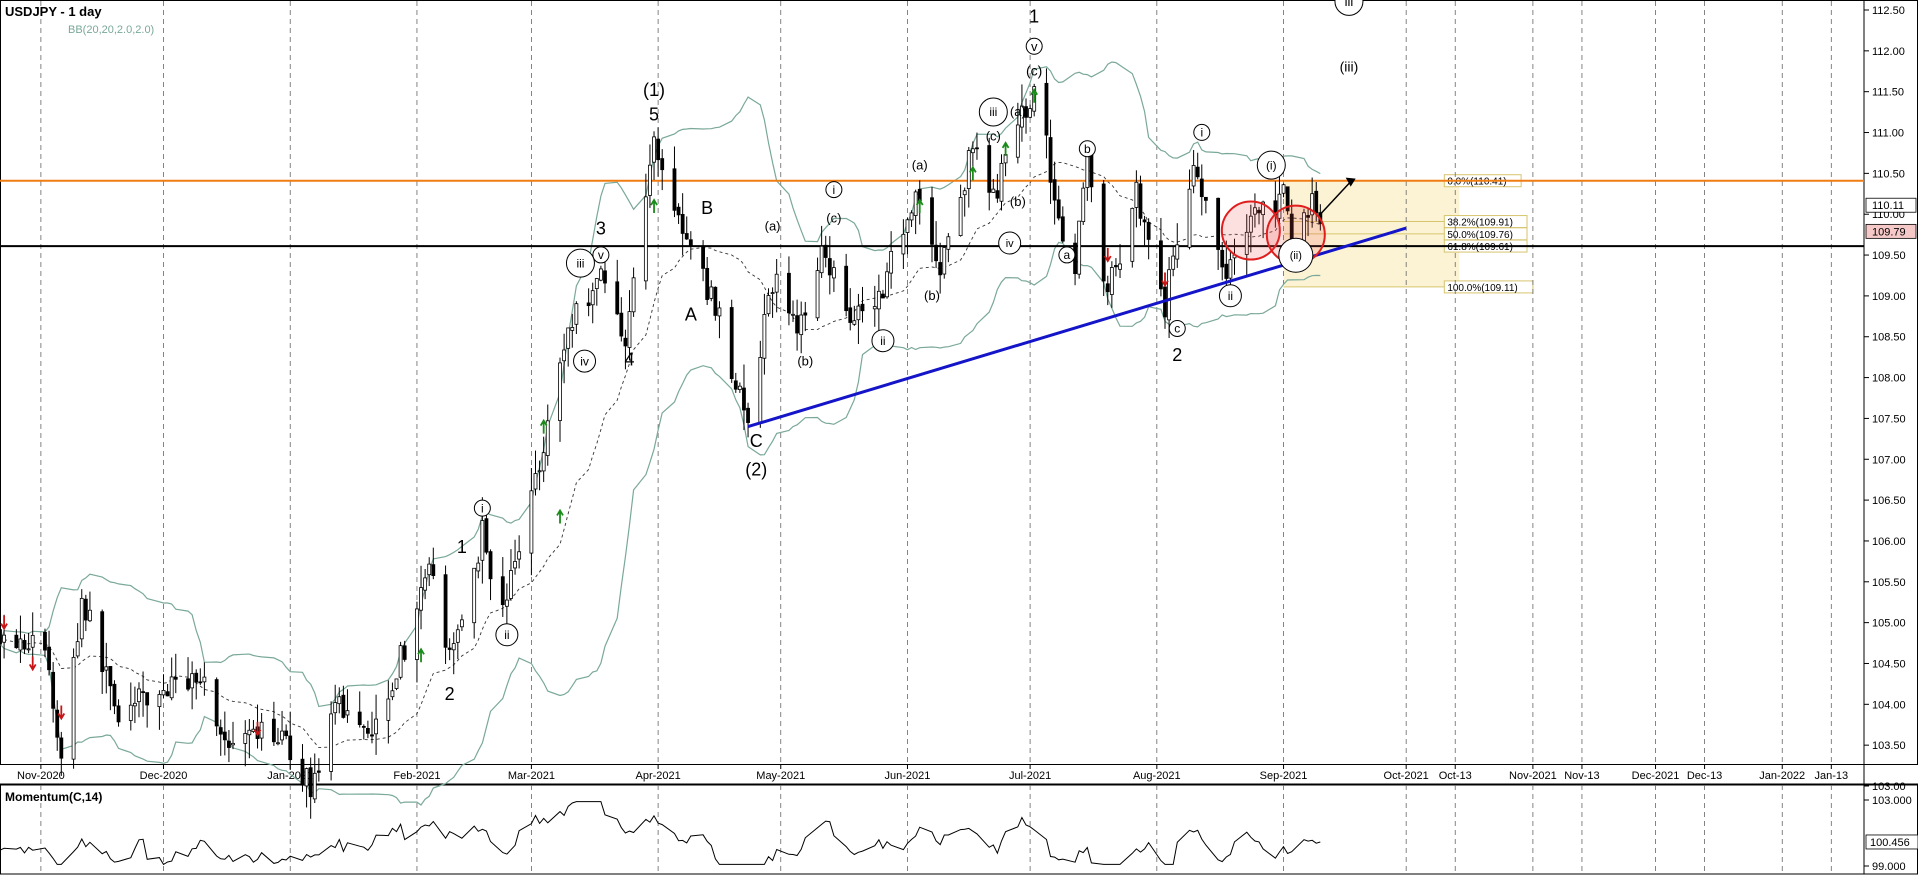 The image size is (1918, 881). What do you see at coordinates (1271, 165) in the screenshot?
I see `wave-label: (i)` at bounding box center [1271, 165].